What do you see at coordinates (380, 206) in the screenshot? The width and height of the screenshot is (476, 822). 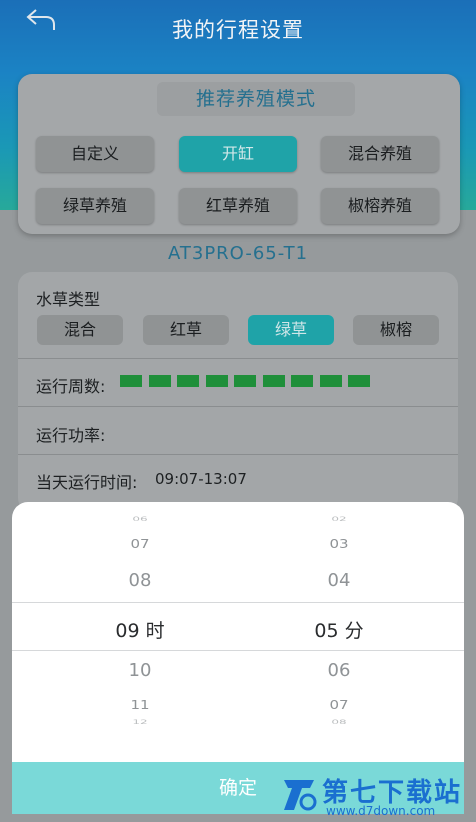 I see `mode-anubias-button: 椒榕养殖` at bounding box center [380, 206].